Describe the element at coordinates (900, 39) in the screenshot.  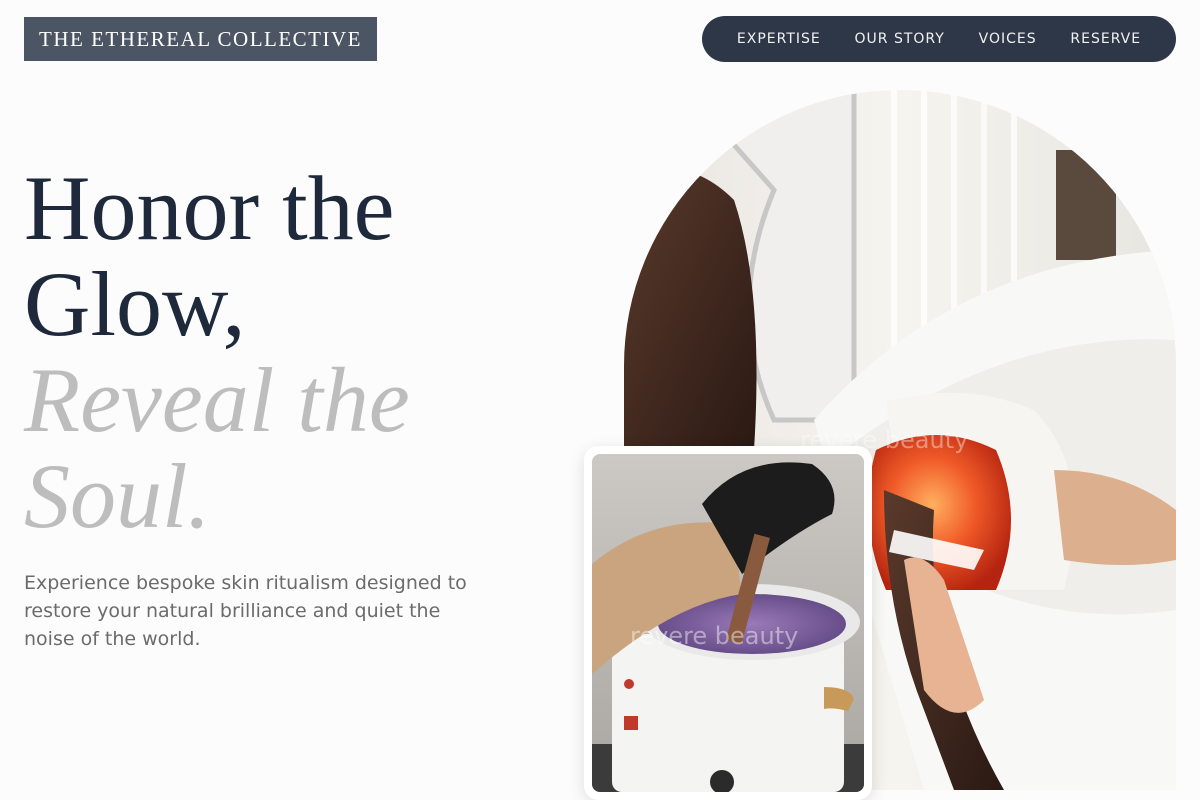
I see `nav-item-our-story: OUR STORY` at that location.